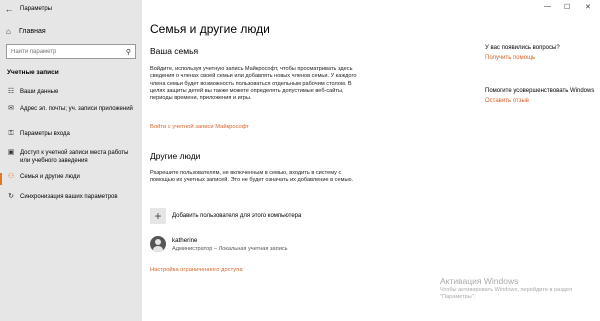 This screenshot has width=600, height=321. I want to click on page-title: Семья и другие люди, so click(210, 29).